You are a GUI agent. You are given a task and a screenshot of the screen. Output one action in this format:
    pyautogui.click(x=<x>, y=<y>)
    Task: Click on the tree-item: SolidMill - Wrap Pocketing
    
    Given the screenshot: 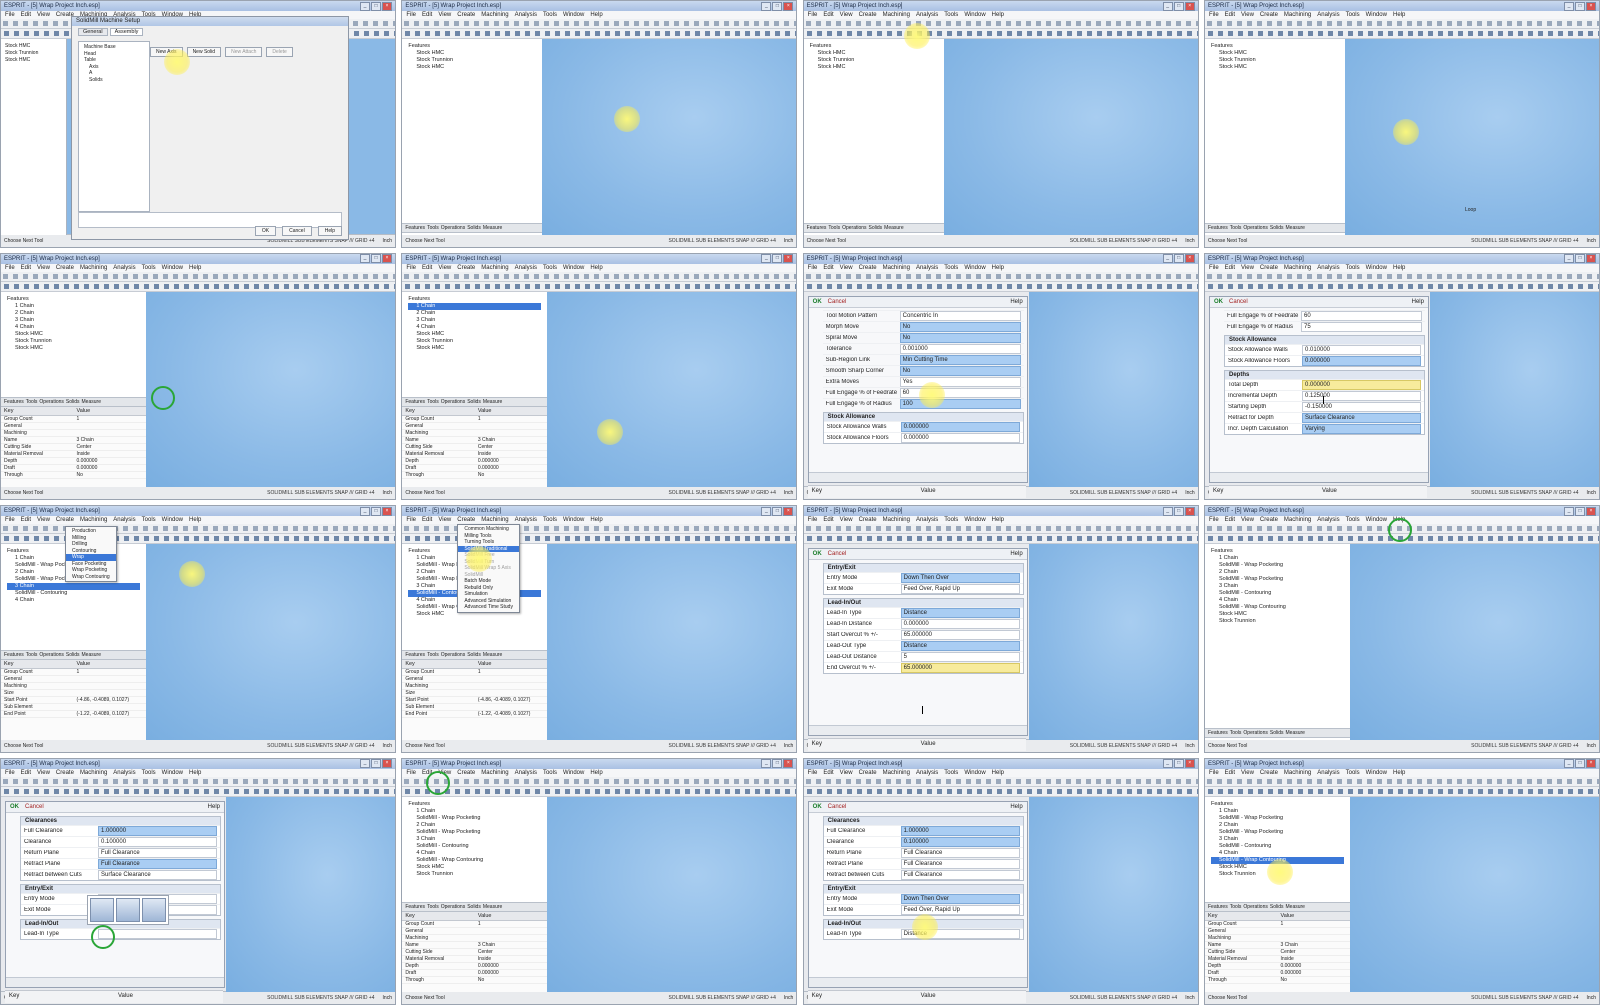 What is the action you would take?
    pyautogui.click(x=1277, y=832)
    